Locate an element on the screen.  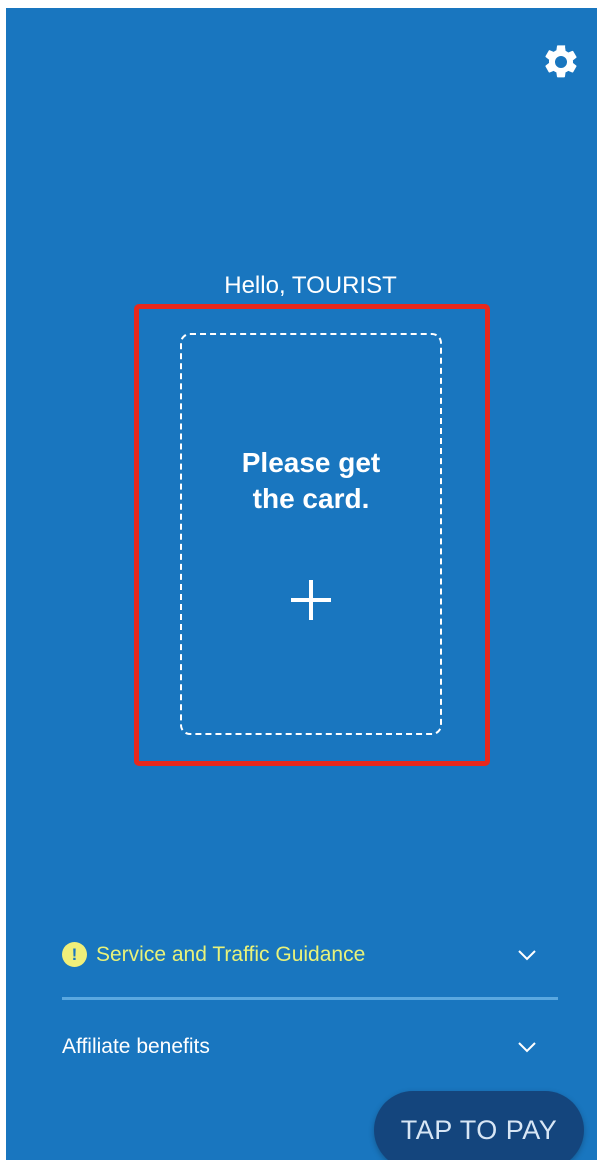
card-prompt: Please get the card. is located at coordinates (311, 481).